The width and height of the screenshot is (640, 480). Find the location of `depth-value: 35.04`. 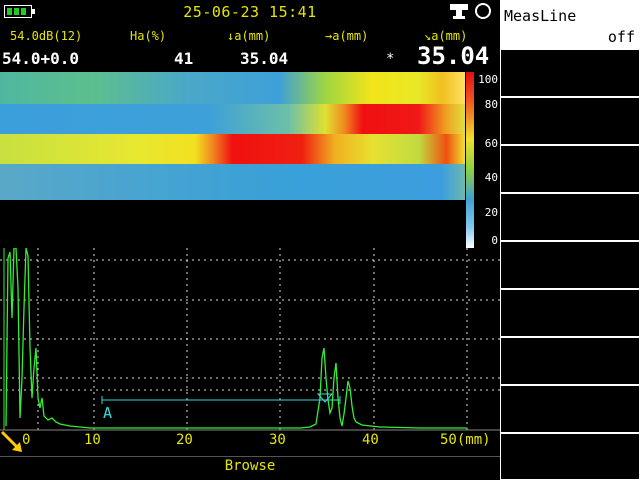

depth-value: 35.04 is located at coordinates (264, 58).